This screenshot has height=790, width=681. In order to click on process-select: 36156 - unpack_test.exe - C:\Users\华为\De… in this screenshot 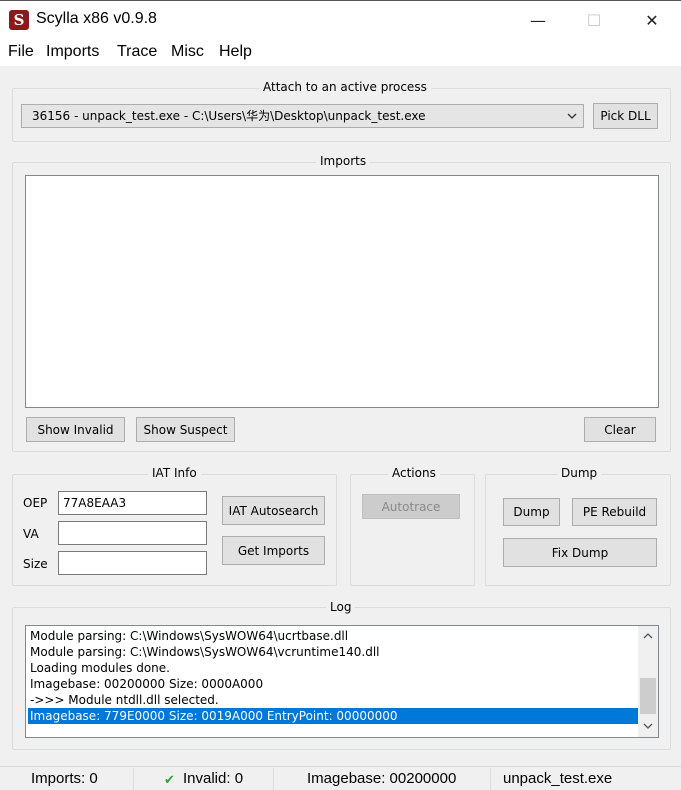, I will do `click(302, 116)`.